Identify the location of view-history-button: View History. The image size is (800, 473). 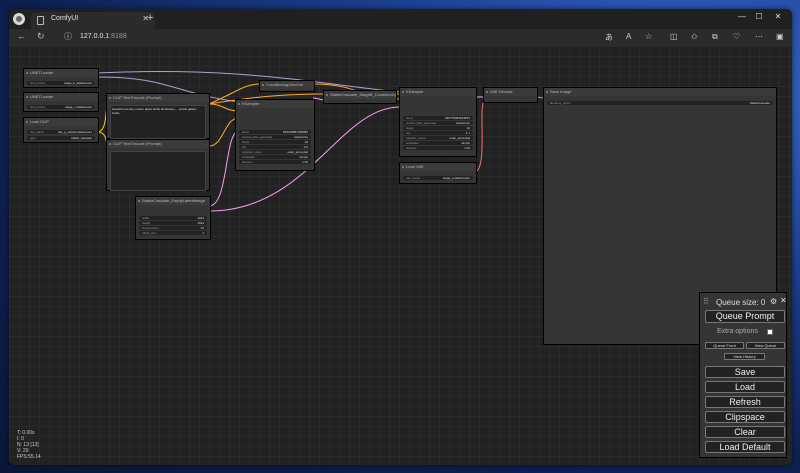
(744, 356).